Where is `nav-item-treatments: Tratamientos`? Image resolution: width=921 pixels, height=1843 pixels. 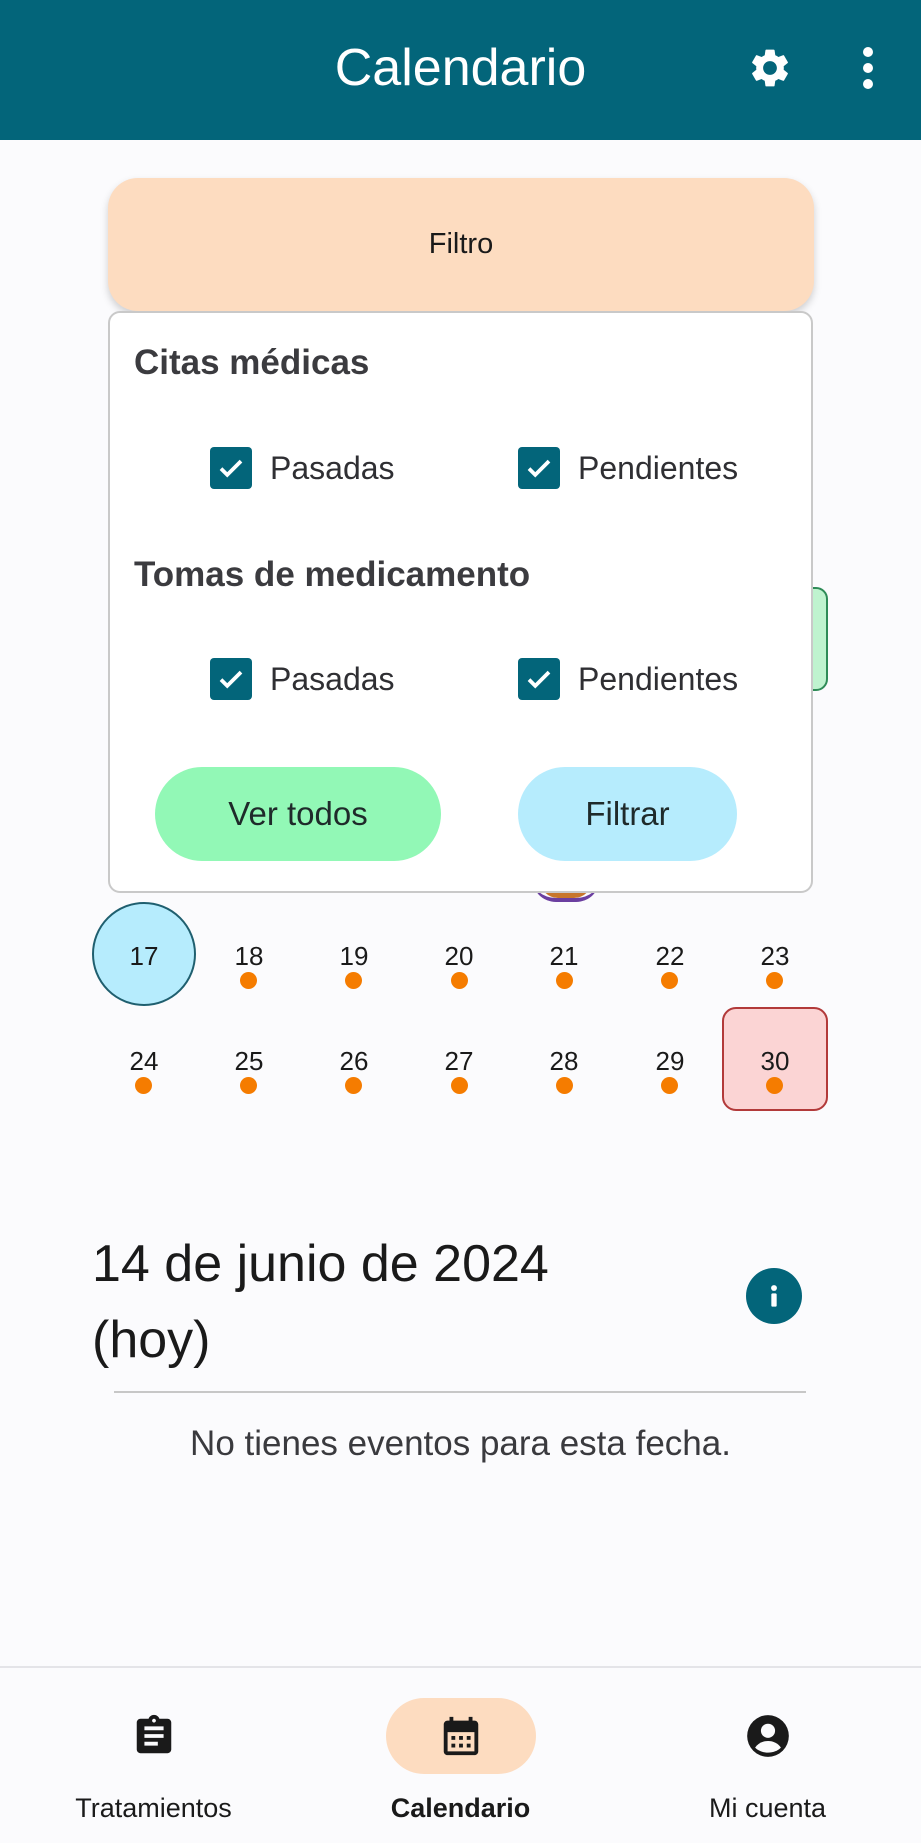 nav-item-treatments: Tratamientos is located at coordinates (153, 1755).